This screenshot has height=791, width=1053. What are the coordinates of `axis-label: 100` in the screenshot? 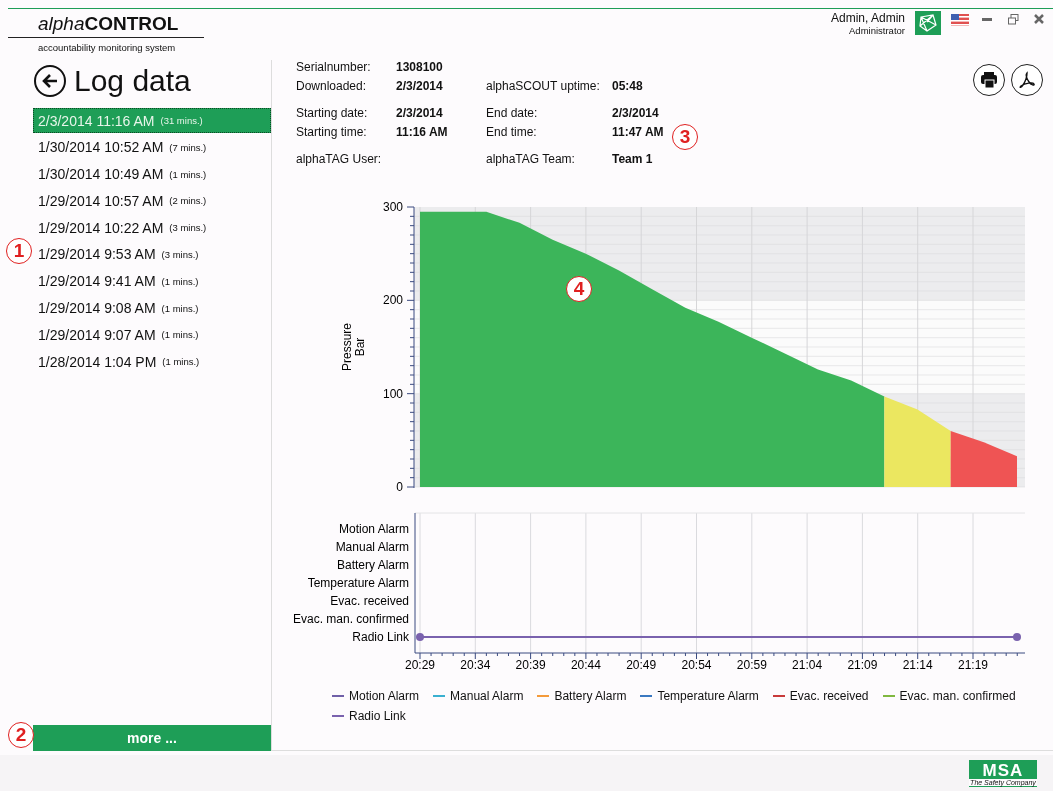 It's located at (392, 393).